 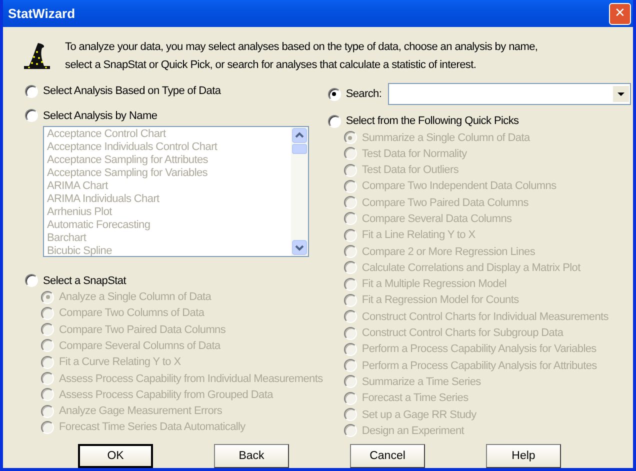 I want to click on radio-label: Forecast Time Series Data Automatically, so click(x=152, y=427).